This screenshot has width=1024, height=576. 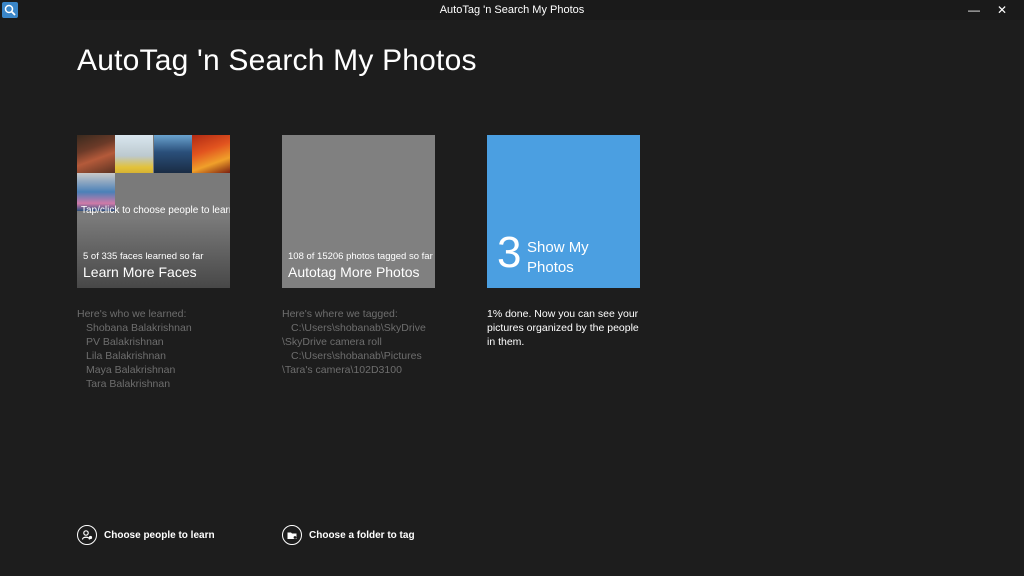 What do you see at coordinates (342, 370) in the screenshot?
I see `folder-path: \Tara's camera\102D3100` at bounding box center [342, 370].